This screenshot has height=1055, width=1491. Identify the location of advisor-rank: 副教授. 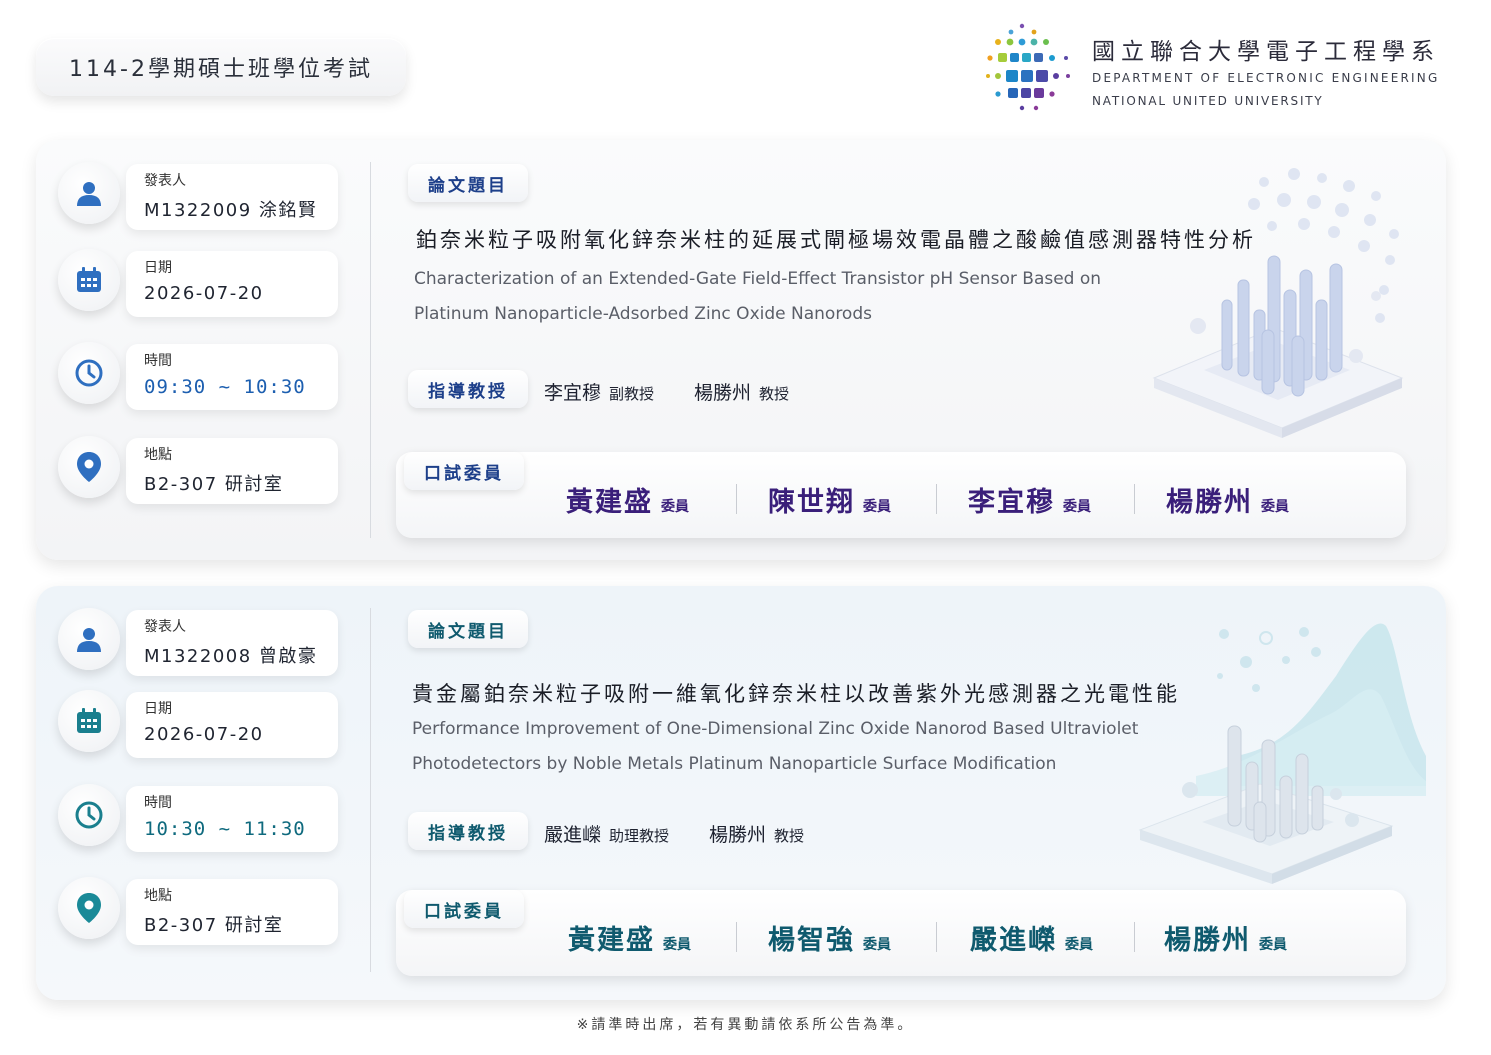
(632, 394).